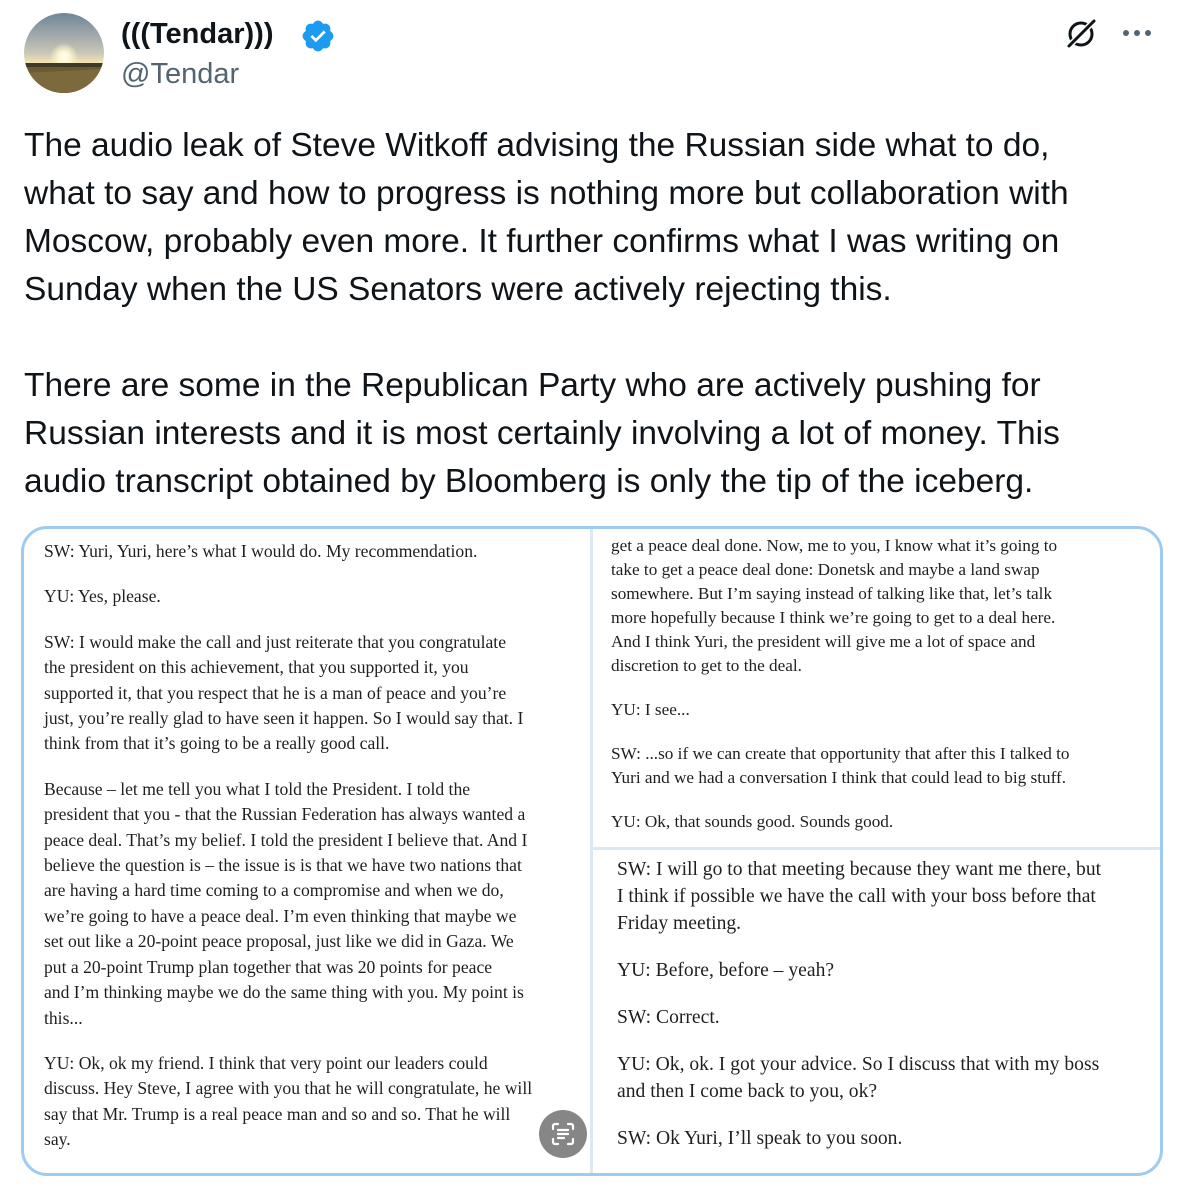  I want to click on text-recognition-button, so click(563, 1134).